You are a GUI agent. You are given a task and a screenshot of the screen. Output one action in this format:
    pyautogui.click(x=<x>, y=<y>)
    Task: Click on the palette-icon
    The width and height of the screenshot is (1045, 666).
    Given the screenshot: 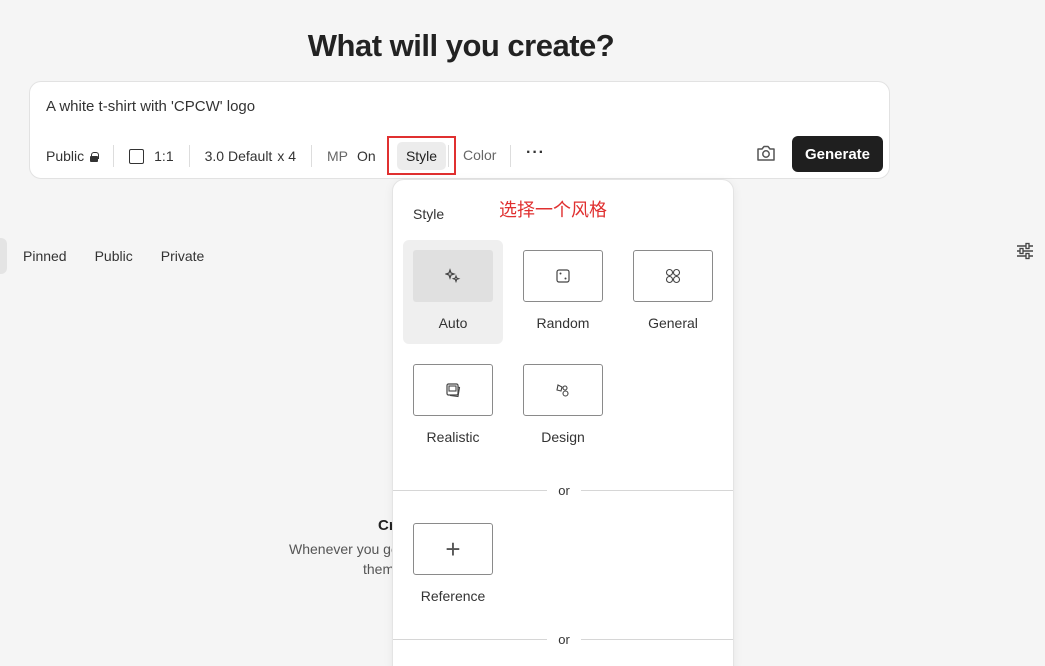 What is the action you would take?
    pyautogui.click(x=563, y=390)
    